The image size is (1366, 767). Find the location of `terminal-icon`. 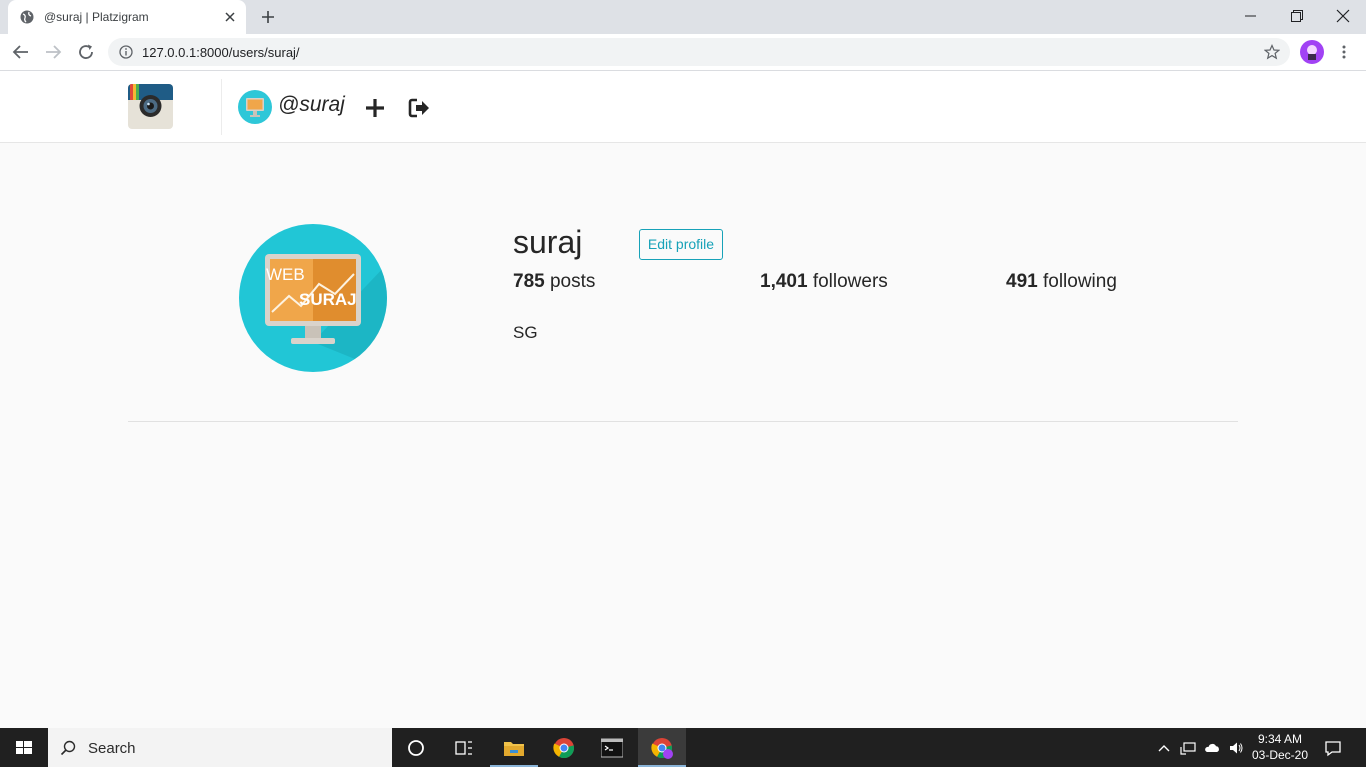

terminal-icon is located at coordinates (612, 748).